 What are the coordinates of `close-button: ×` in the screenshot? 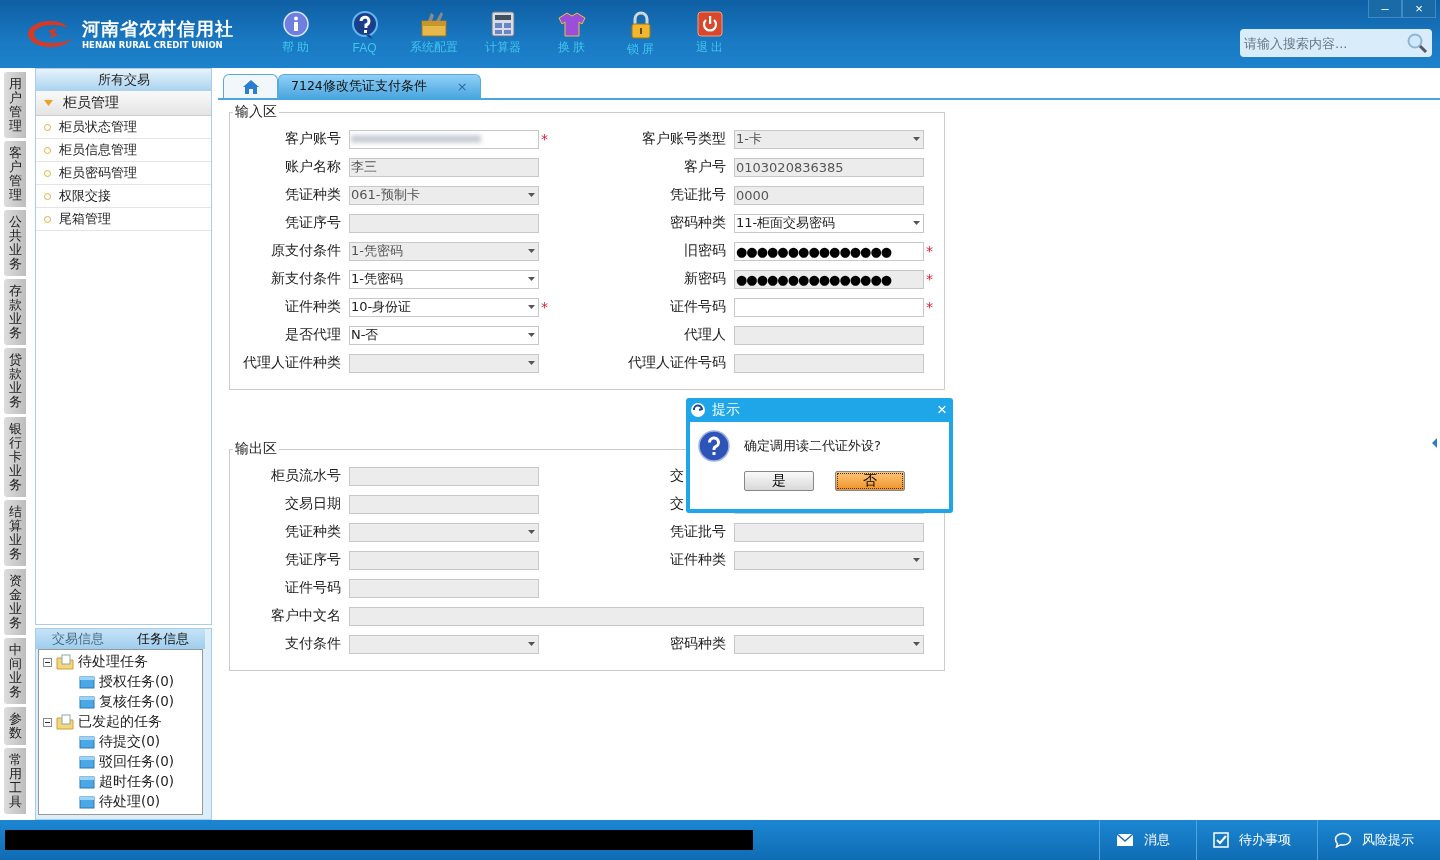 It's located at (1419, 9).